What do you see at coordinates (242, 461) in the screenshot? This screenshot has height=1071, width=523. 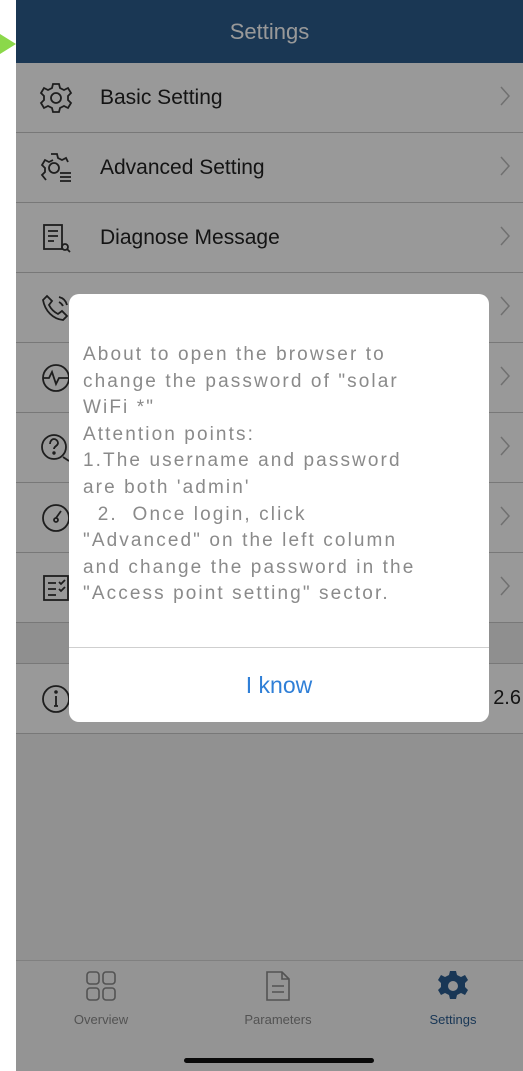 I see `dialog-message-line: 1.The username and password` at bounding box center [242, 461].